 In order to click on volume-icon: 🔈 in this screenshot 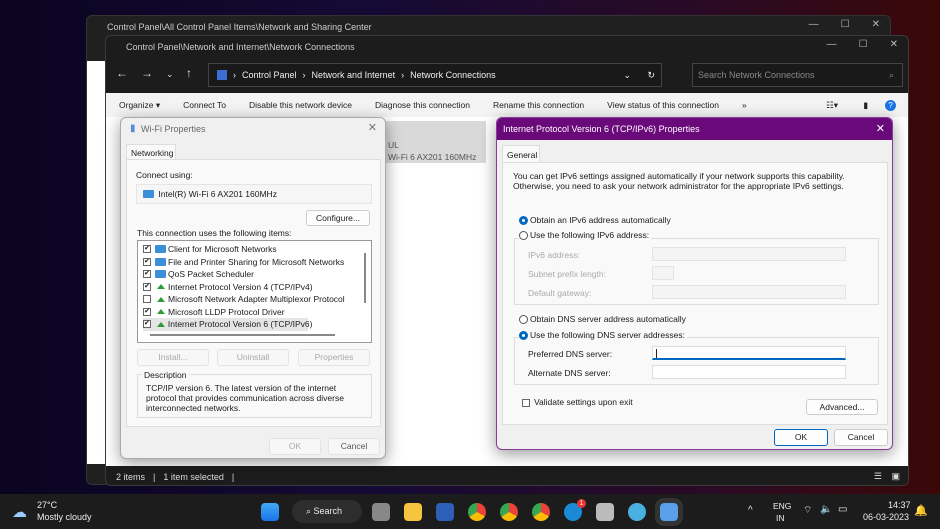, I will do `click(826, 509)`.